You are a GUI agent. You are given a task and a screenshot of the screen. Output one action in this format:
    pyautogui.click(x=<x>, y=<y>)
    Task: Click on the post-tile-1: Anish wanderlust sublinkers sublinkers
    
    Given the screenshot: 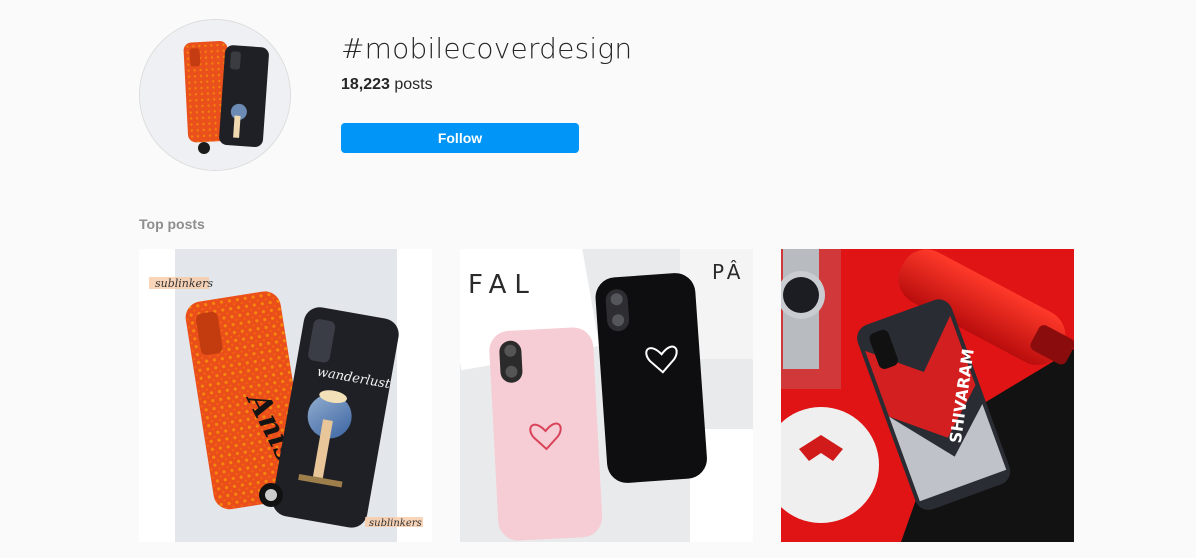 What is the action you would take?
    pyautogui.click(x=285, y=395)
    